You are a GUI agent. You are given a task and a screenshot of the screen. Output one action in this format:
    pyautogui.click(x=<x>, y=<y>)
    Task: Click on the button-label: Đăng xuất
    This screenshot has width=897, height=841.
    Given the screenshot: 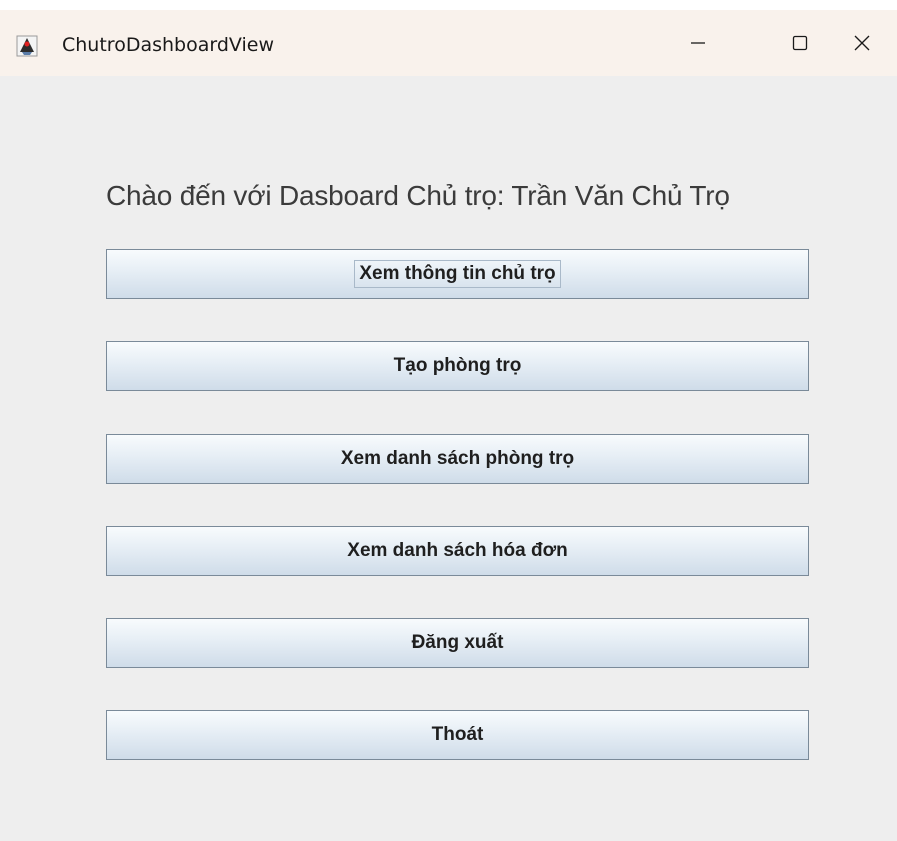 What is the action you would take?
    pyautogui.click(x=457, y=642)
    